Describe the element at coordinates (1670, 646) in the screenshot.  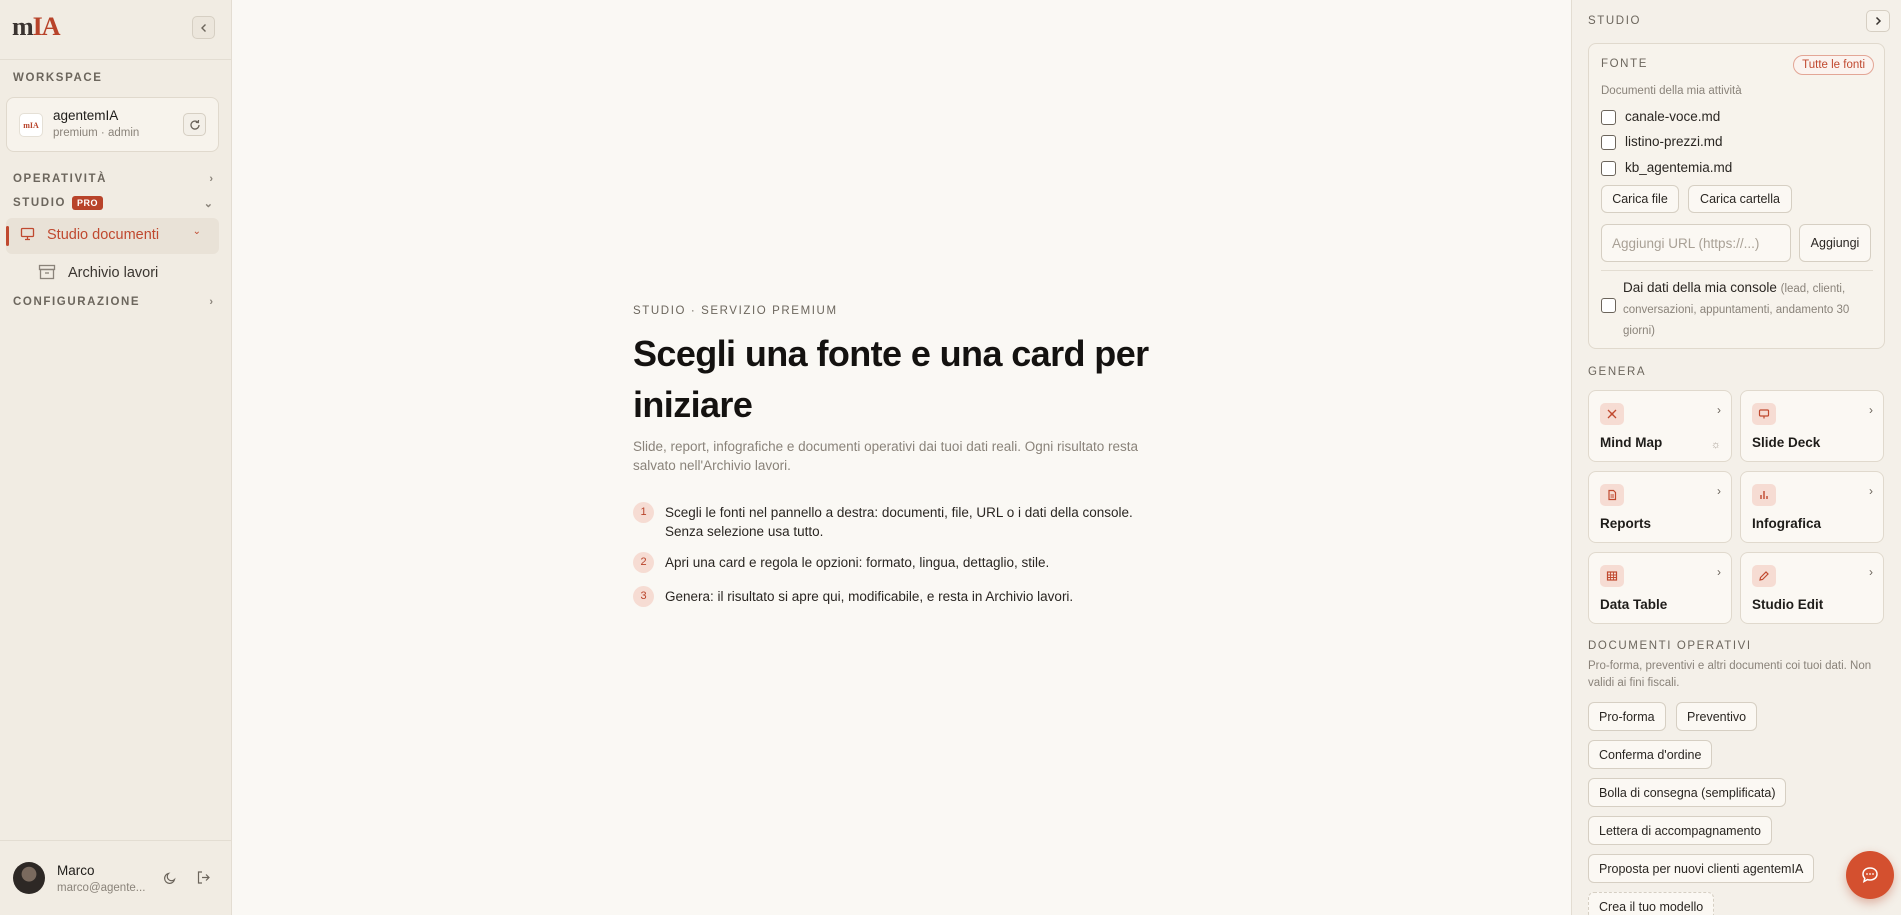
I see `ops-documents-label: DOCUMENTI OPERATIVI` at that location.